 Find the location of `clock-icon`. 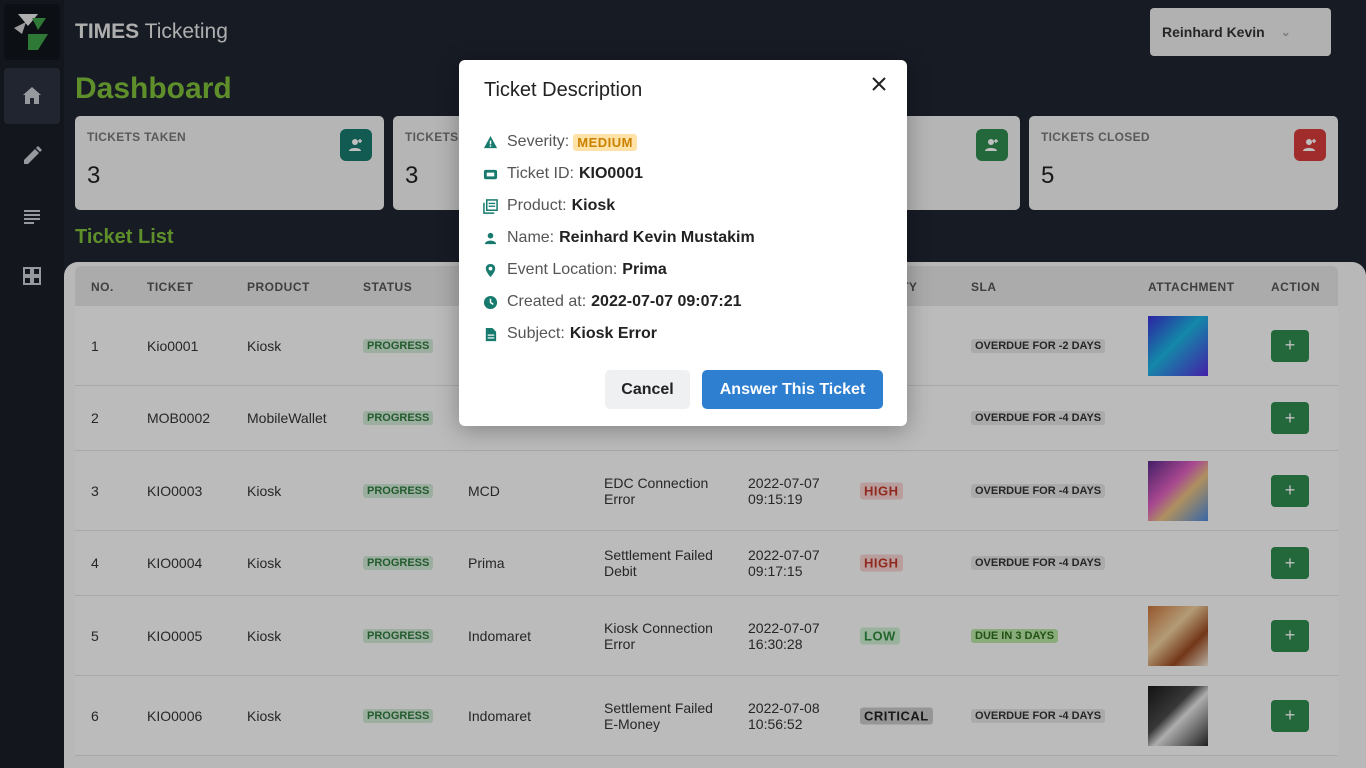

clock-icon is located at coordinates (490, 302).